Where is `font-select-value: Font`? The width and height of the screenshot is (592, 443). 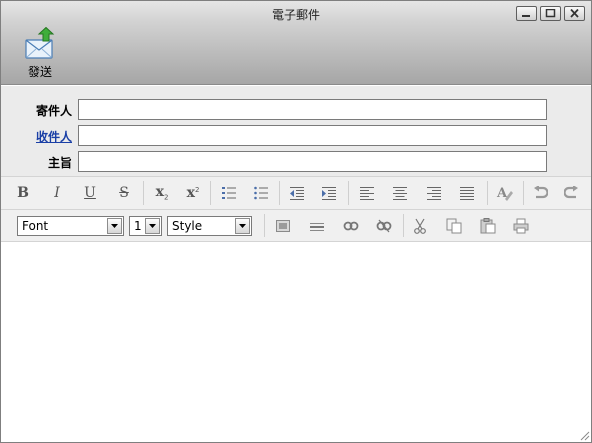 font-select-value: Font is located at coordinates (35, 226).